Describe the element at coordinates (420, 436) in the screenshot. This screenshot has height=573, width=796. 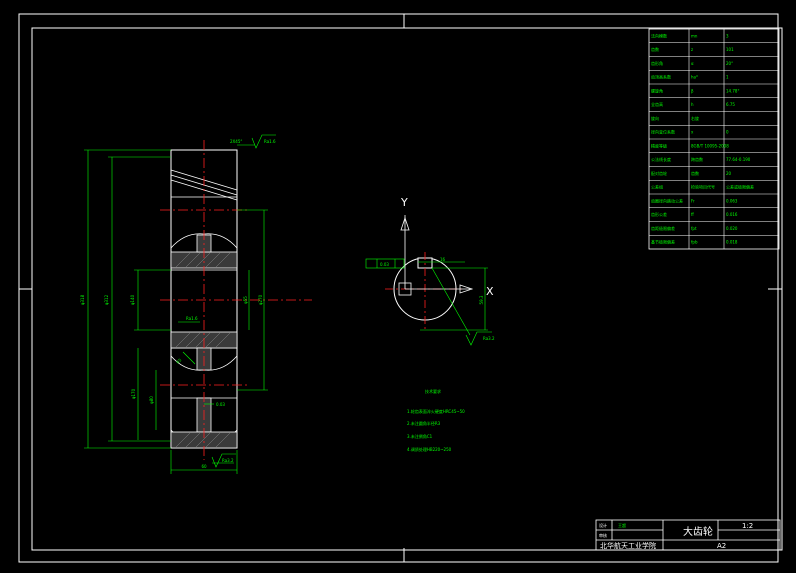
I see `note-item: 3.未注倒角C1` at that location.